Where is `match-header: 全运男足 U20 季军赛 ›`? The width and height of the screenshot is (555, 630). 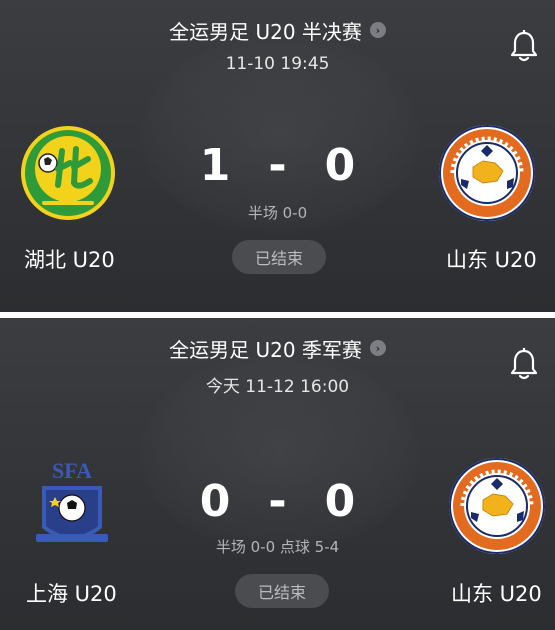
match-header: 全运男足 U20 季军赛 › is located at coordinates (277, 348).